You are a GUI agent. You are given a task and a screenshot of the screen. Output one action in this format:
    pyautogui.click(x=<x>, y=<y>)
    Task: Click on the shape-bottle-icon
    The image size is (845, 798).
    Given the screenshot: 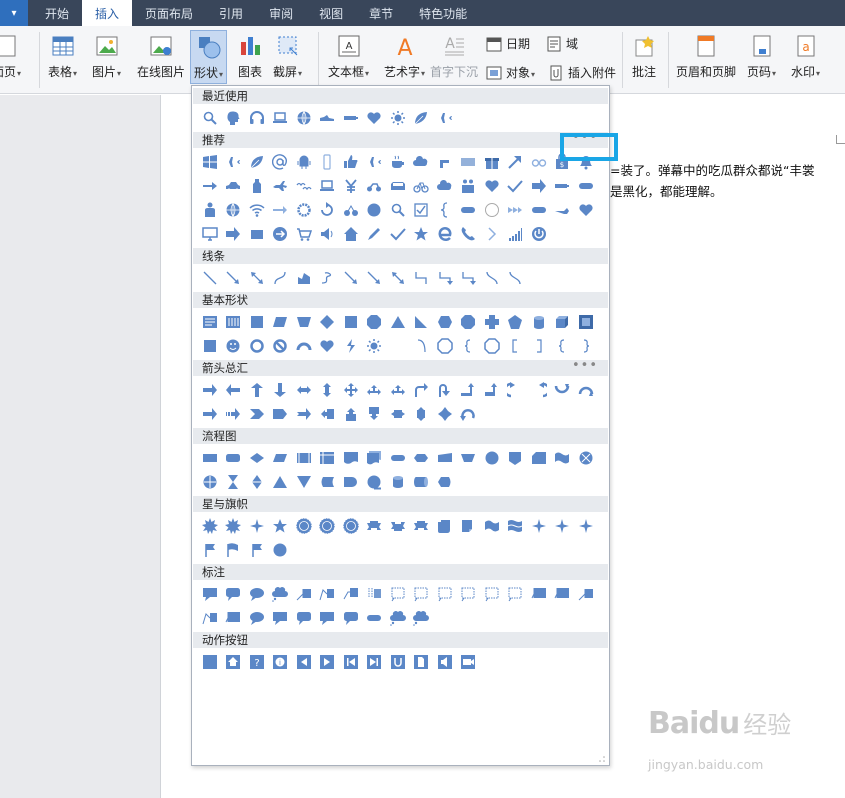 What is the action you would take?
    pyautogui.click(x=257, y=186)
    